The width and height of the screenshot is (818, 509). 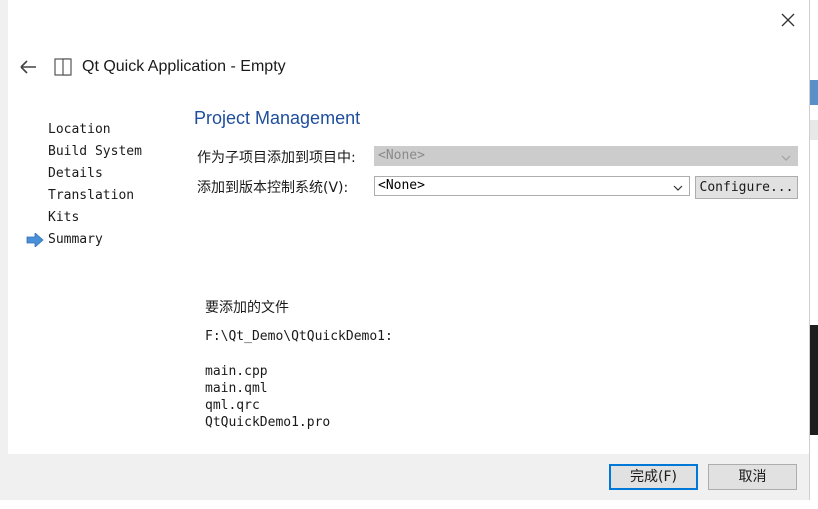 What do you see at coordinates (268, 422) in the screenshot?
I see `file-item: QtQuickDemo1.pro` at bounding box center [268, 422].